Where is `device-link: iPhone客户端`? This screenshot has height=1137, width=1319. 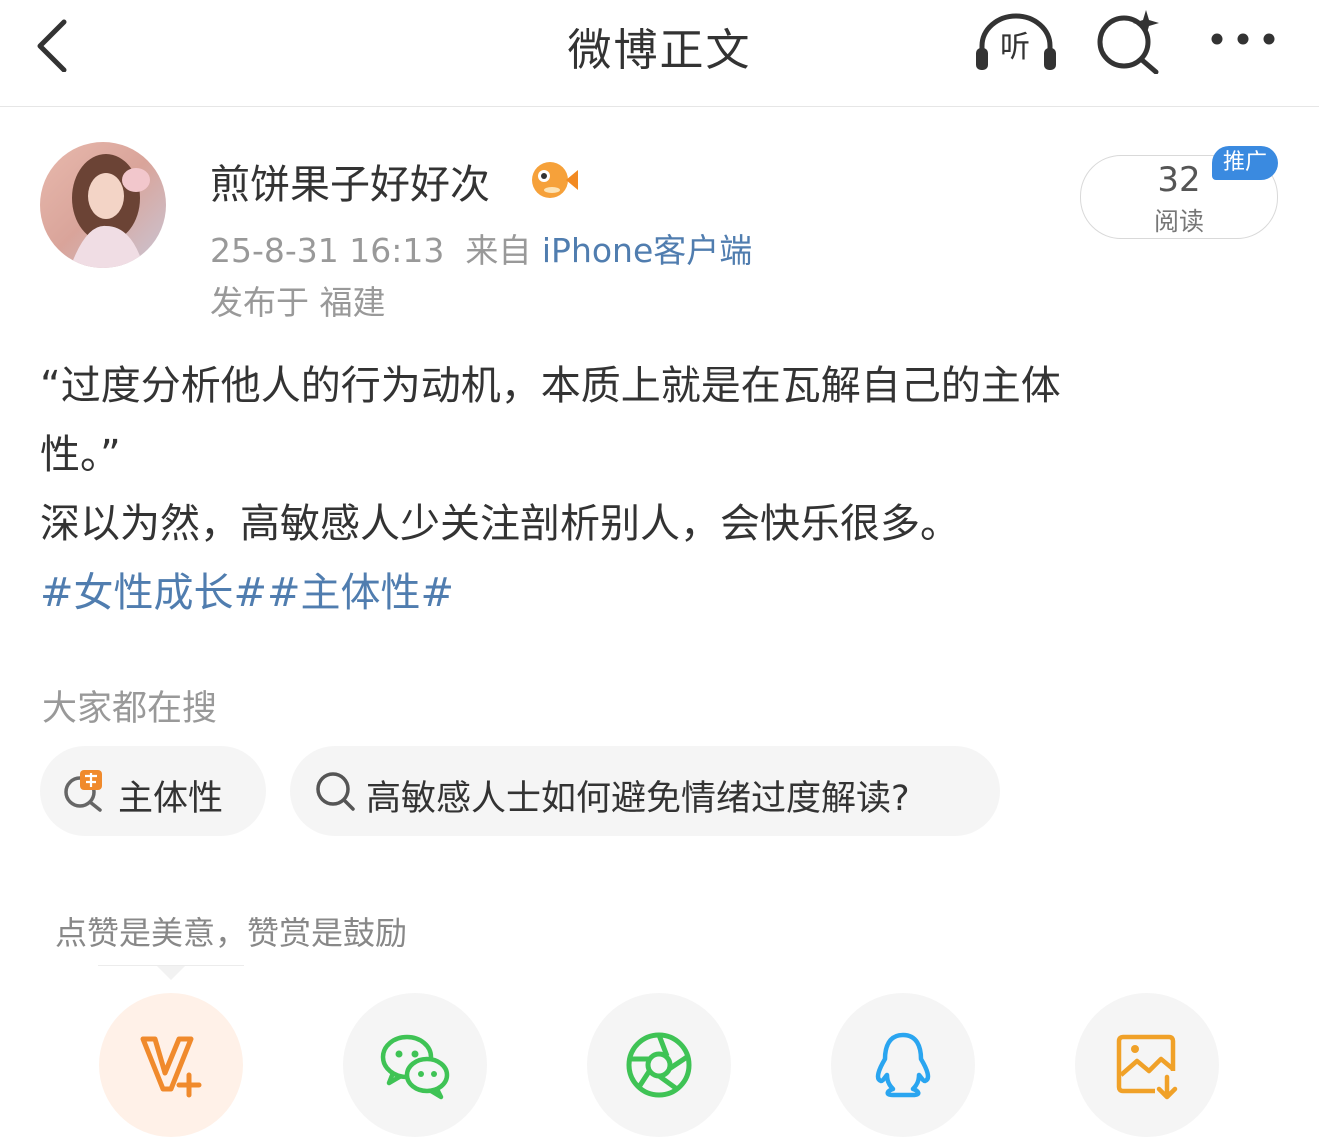
device-link: iPhone客户端 is located at coordinates (647, 250).